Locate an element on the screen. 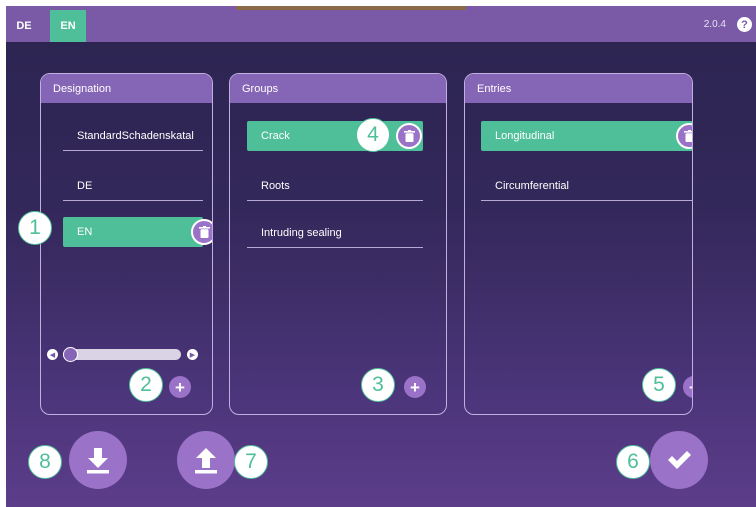  checkmark-icon is located at coordinates (679, 460).